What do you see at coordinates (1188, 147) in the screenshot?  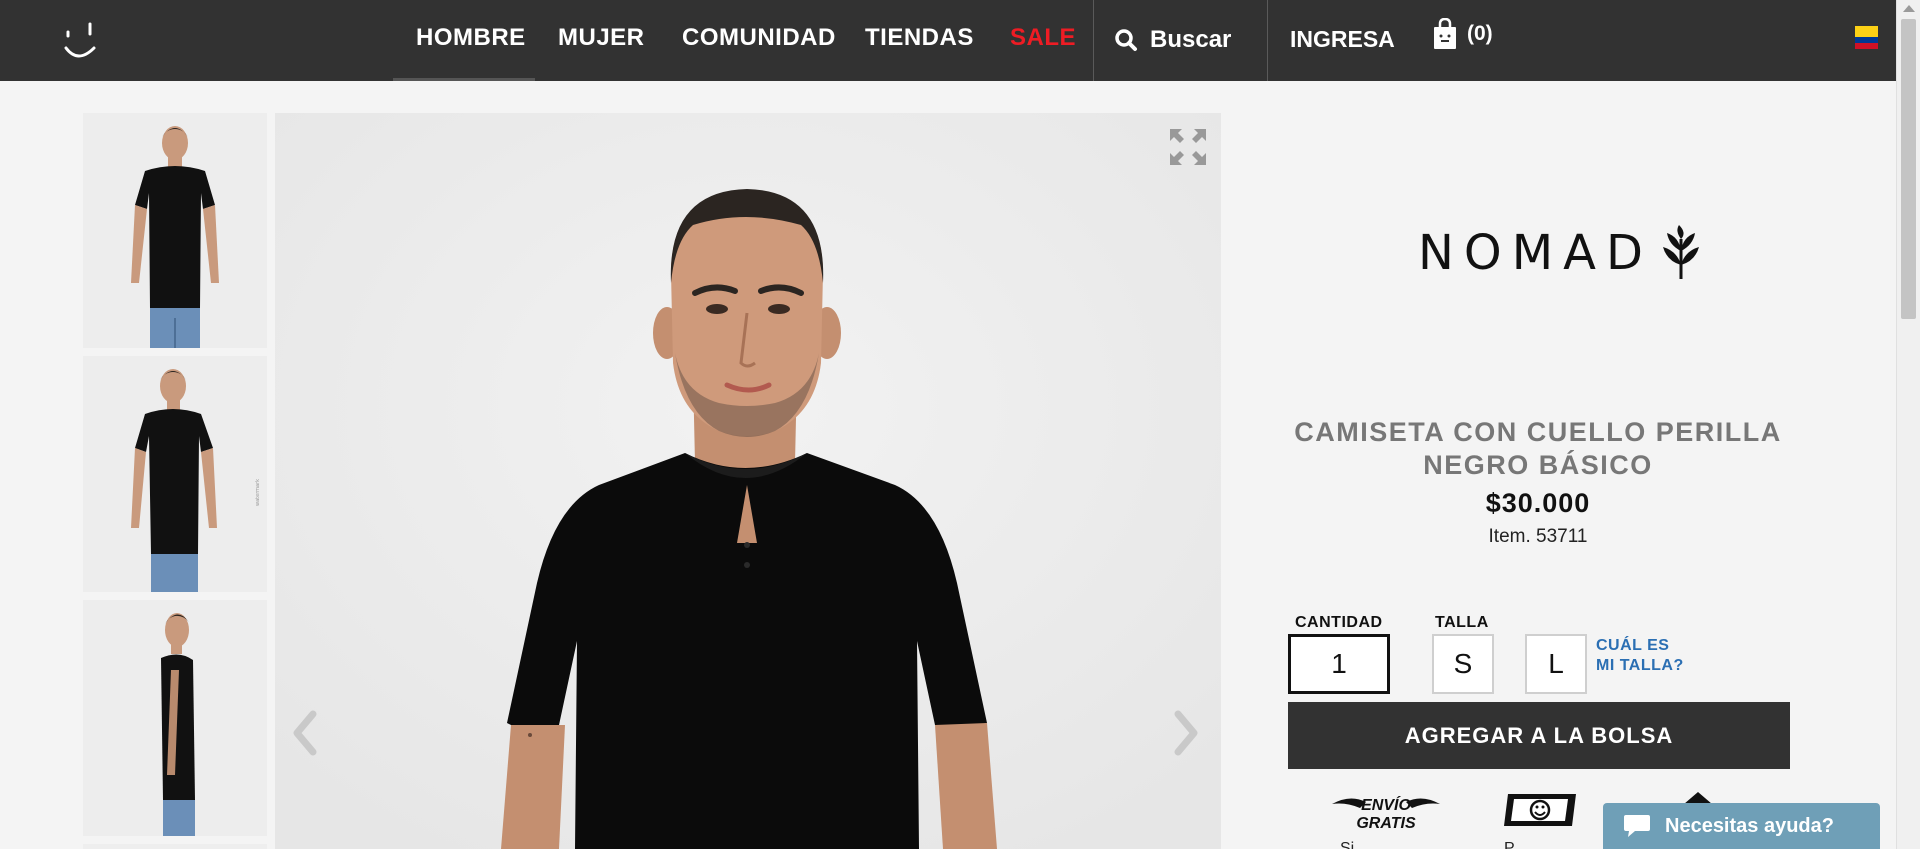 I see `fullscreen-expand-icon` at bounding box center [1188, 147].